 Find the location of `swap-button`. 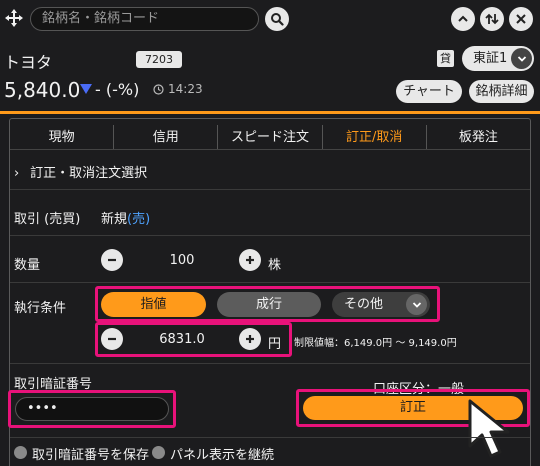

swap-button is located at coordinates (492, 19).